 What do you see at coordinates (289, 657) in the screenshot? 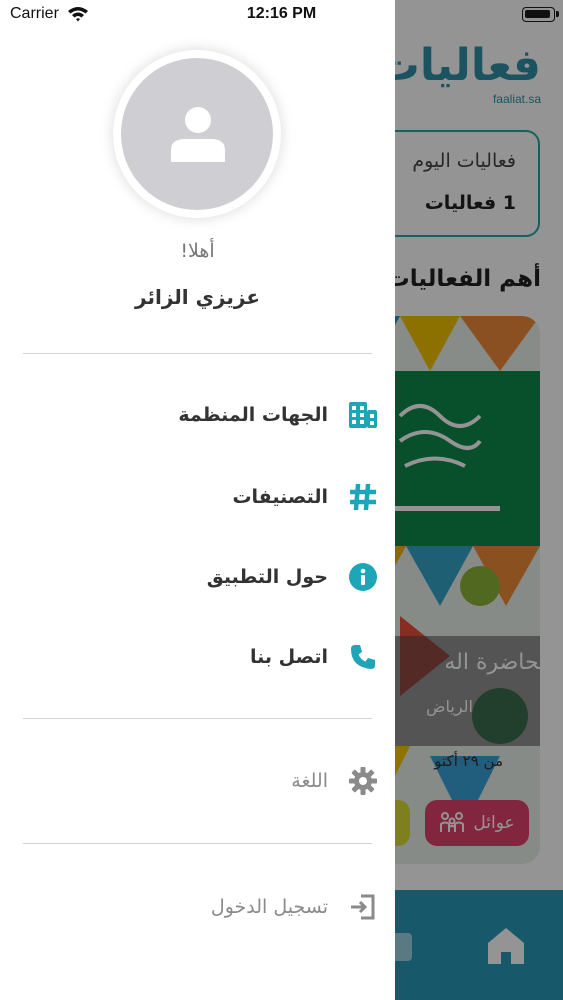
I see `menu-item-label: اتصل بنا` at bounding box center [289, 657].